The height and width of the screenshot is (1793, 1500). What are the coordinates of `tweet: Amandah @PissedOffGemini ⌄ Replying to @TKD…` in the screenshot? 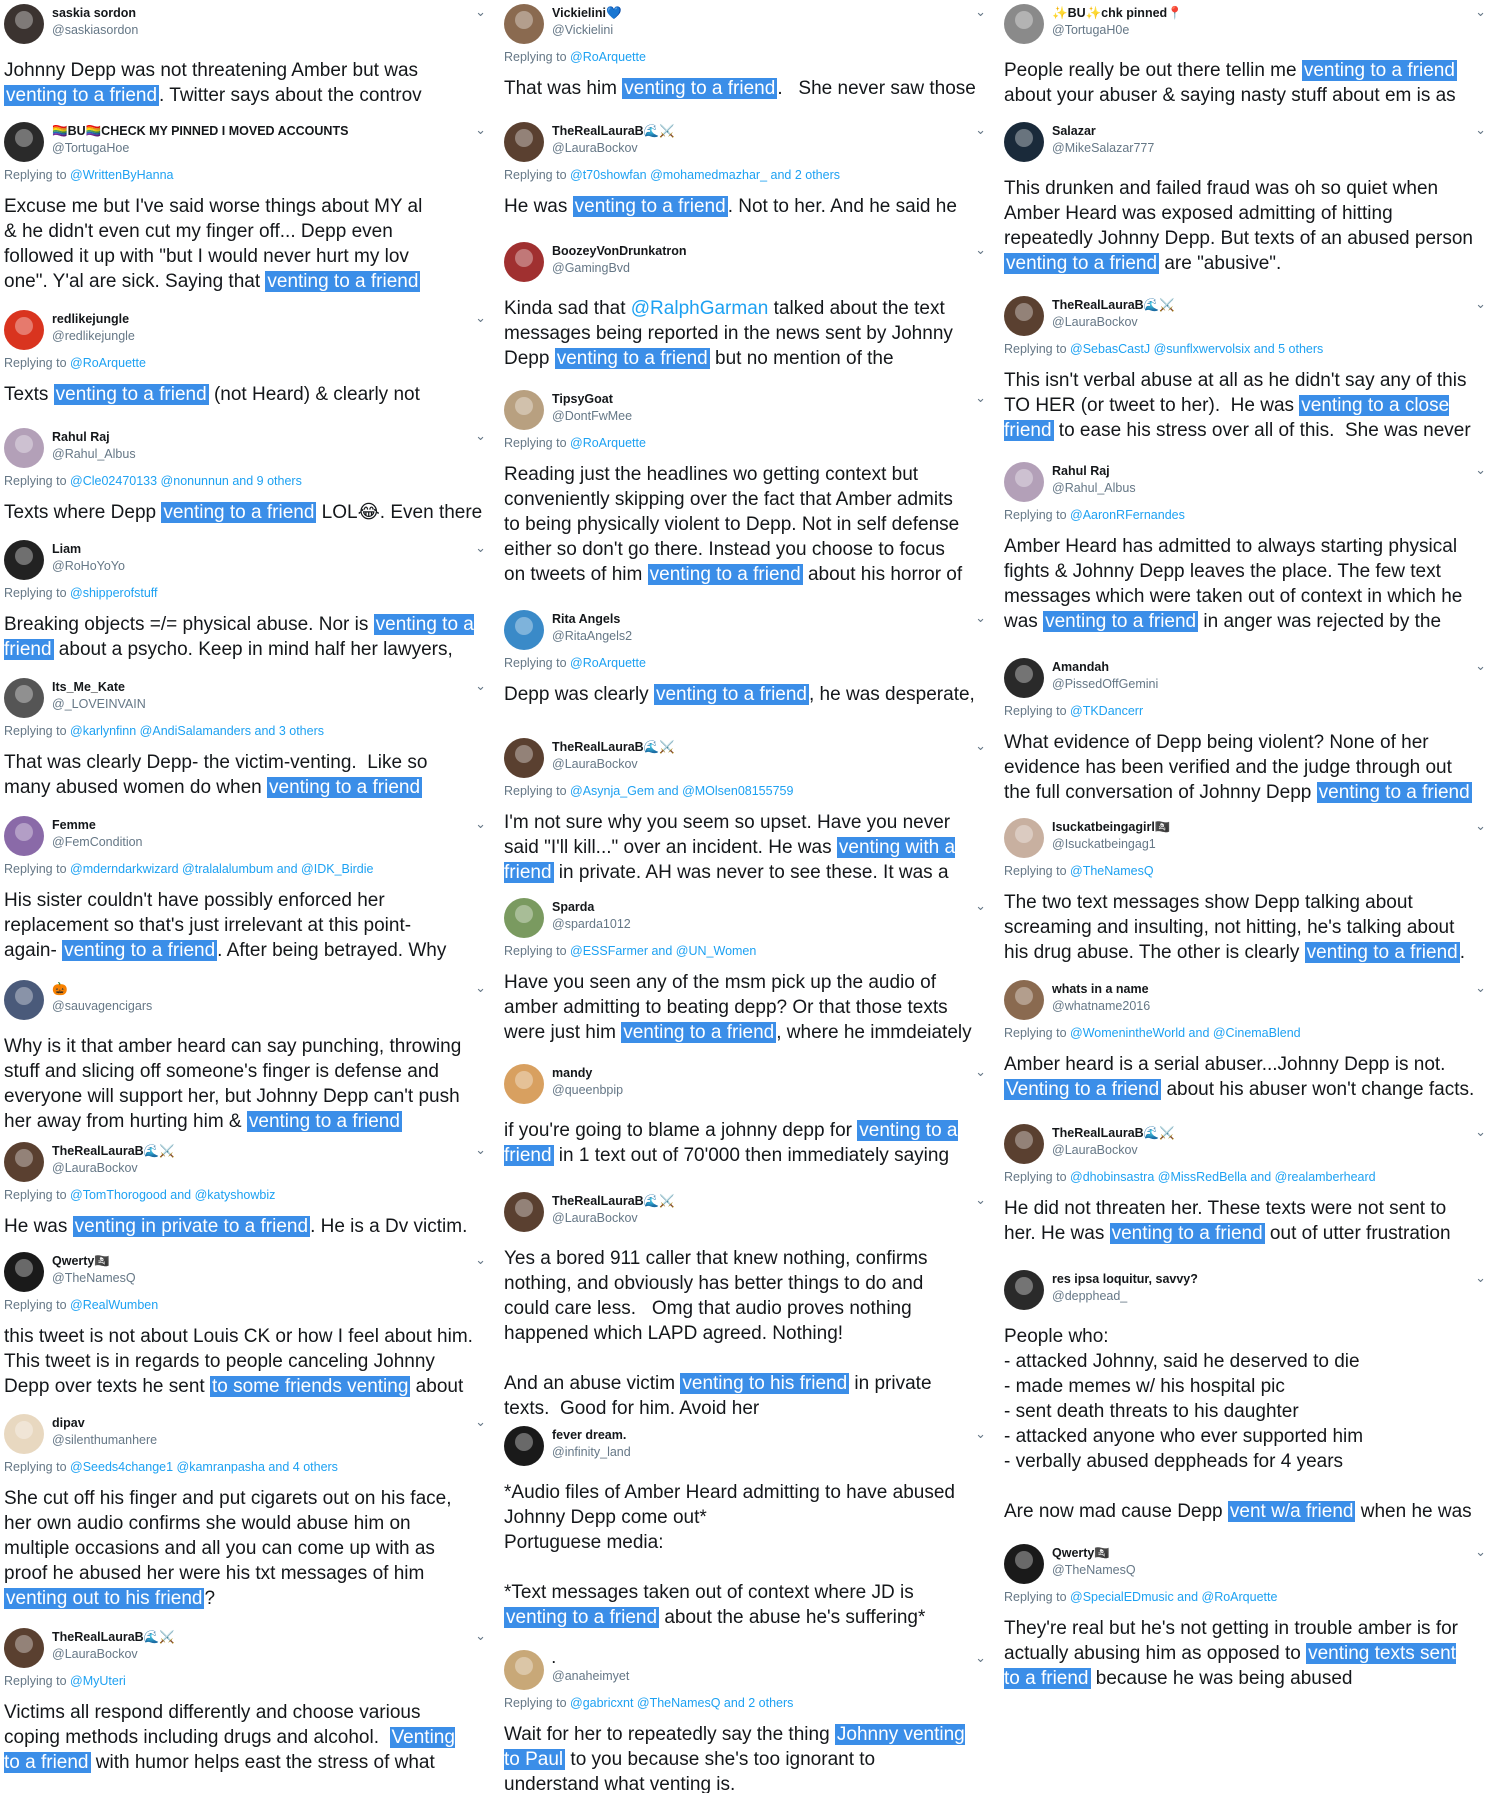 It's located at (1248, 732).